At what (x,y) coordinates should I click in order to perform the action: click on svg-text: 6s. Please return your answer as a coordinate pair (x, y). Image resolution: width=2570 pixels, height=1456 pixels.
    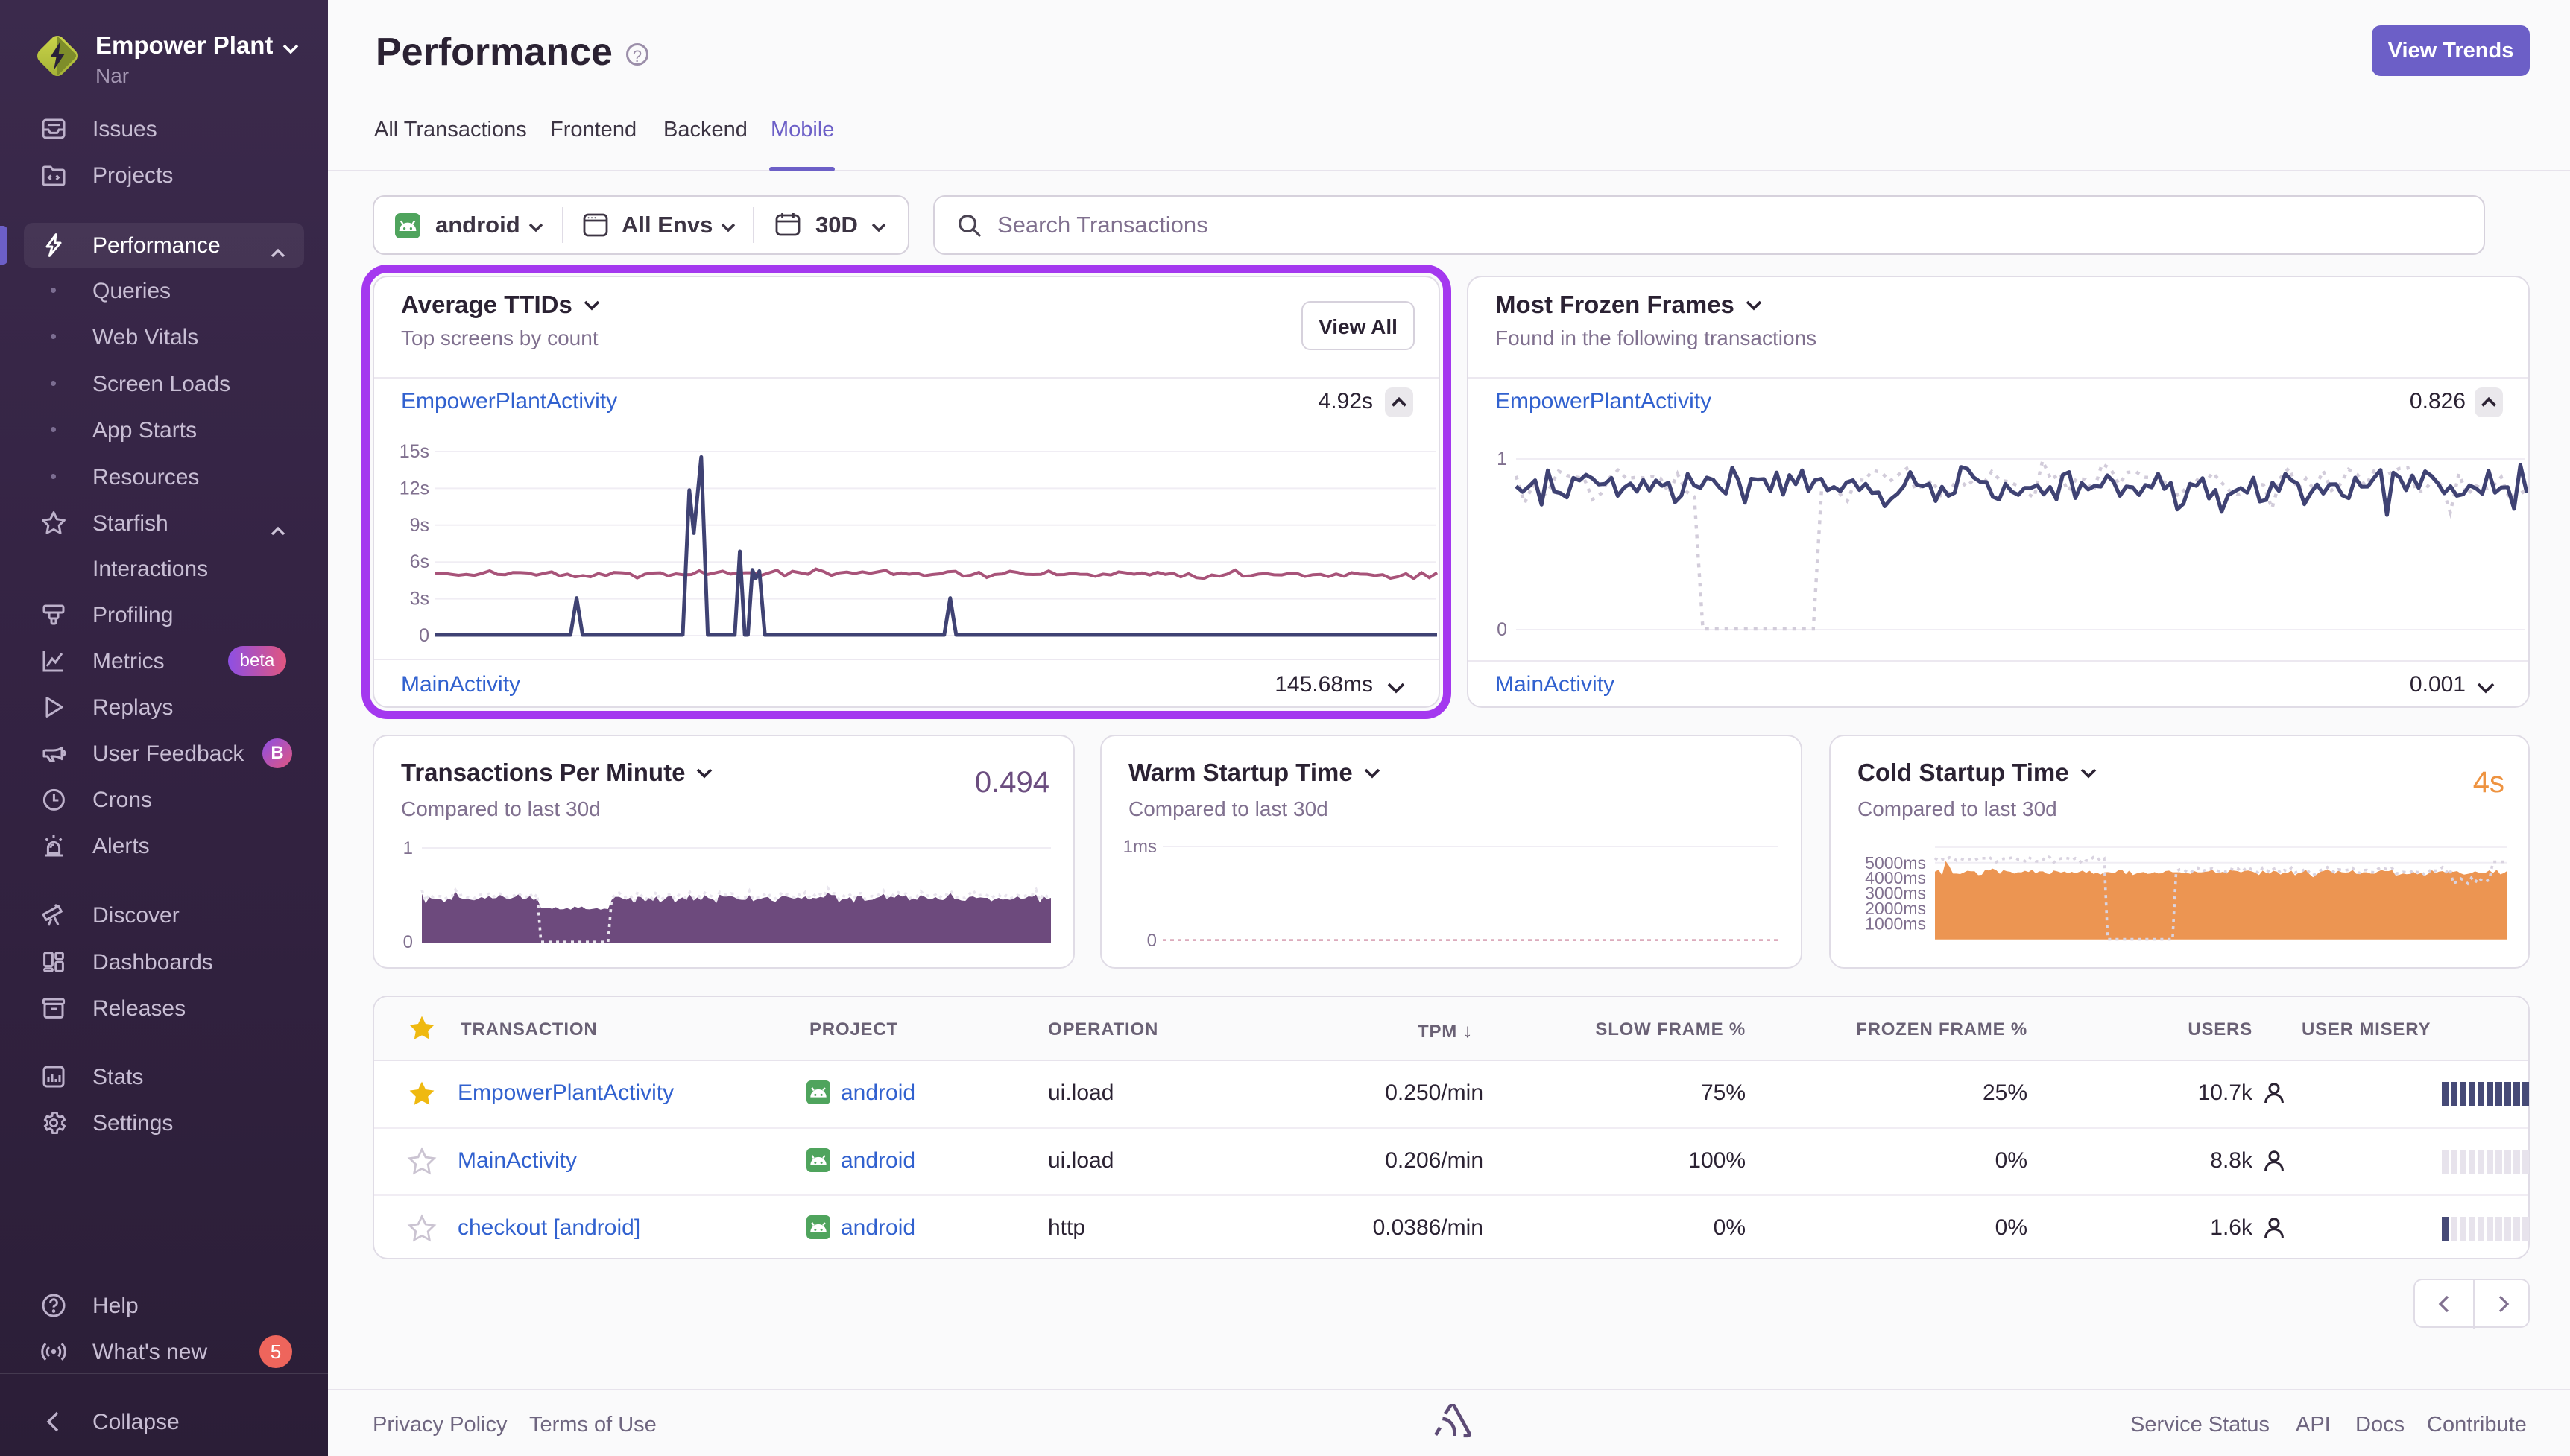
    Looking at the image, I should click on (419, 561).